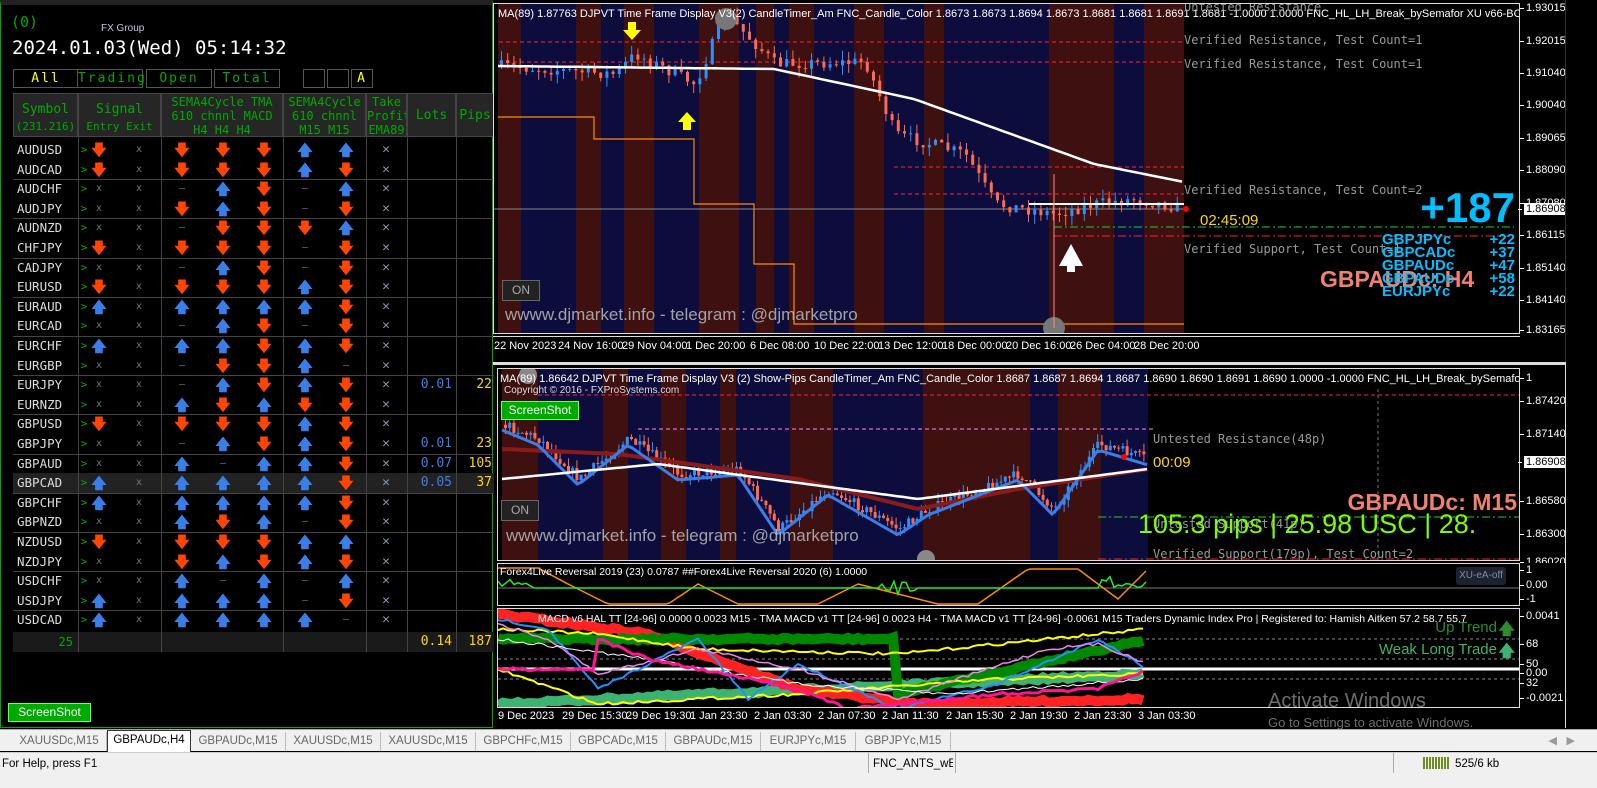 This screenshot has width=1597, height=788. Describe the element at coordinates (1481, 576) in the screenshot. I see `xu-ea-off-button: XU-eA-off` at that location.